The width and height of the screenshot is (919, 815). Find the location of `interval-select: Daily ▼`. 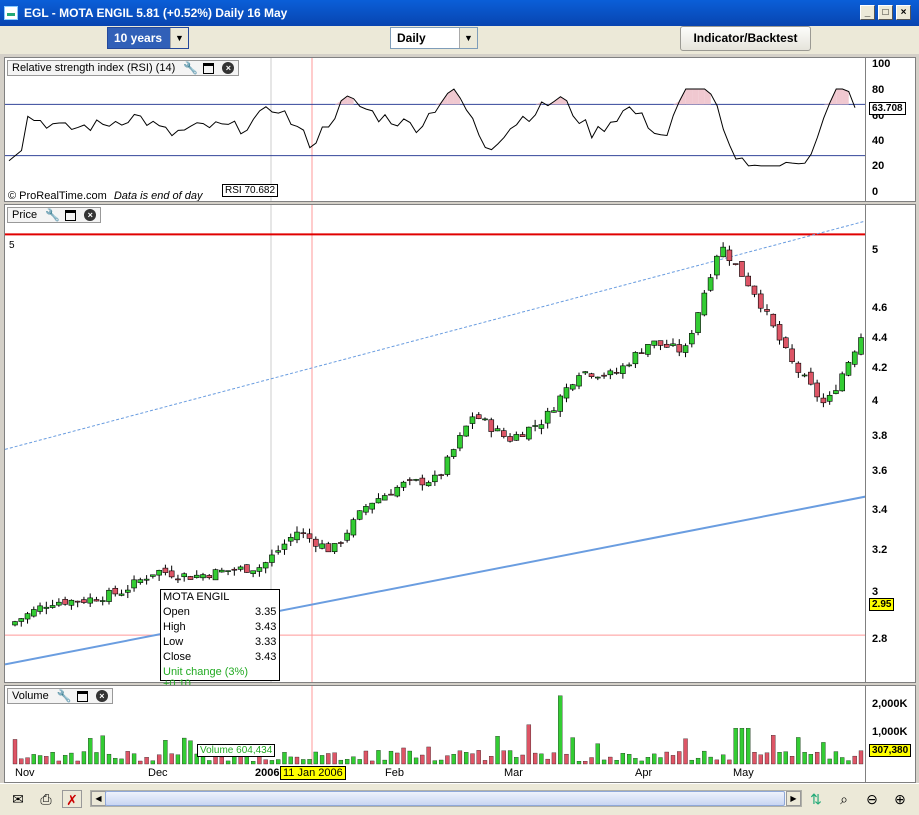

interval-select: Daily ▼ is located at coordinates (434, 38).